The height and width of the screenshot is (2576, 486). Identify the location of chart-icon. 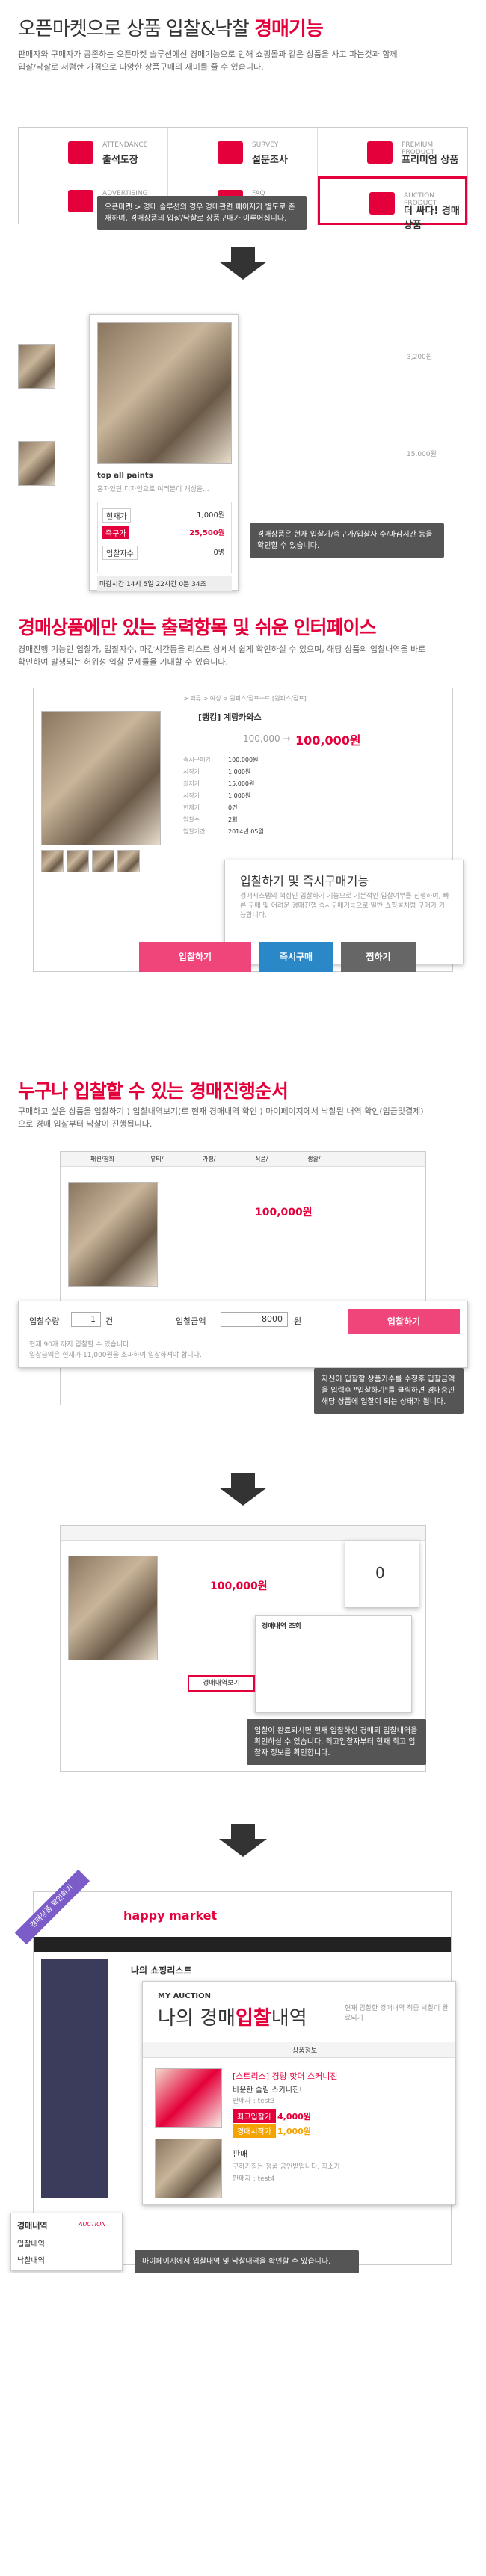
(230, 152).